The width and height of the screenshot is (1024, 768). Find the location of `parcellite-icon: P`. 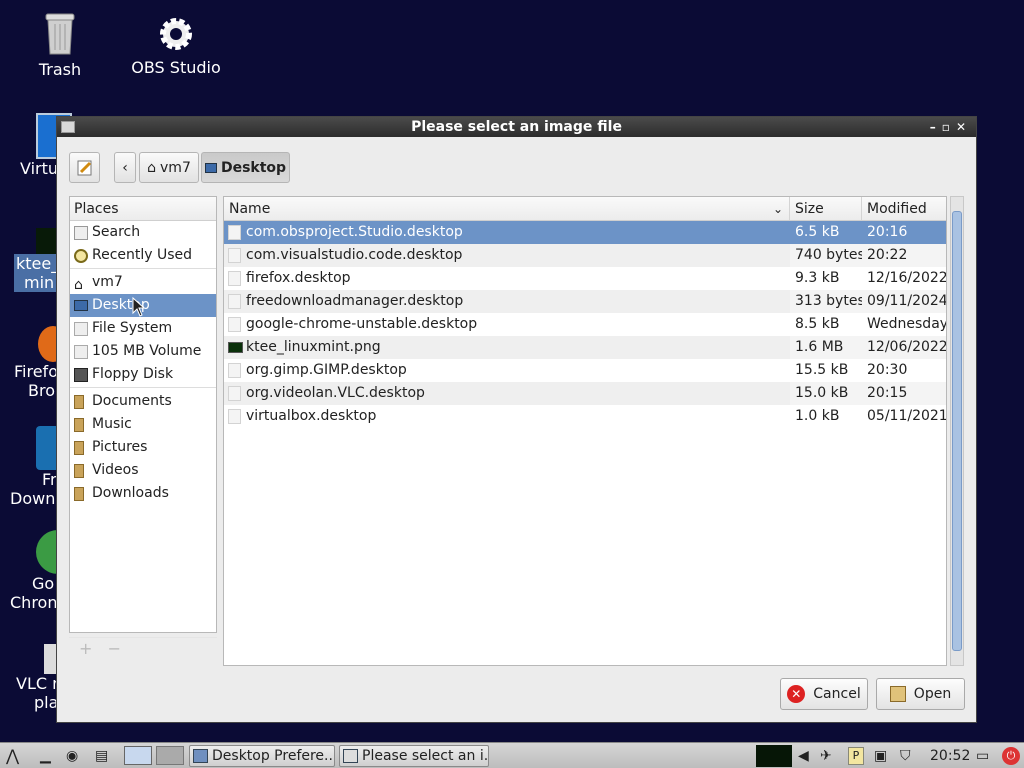

parcellite-icon: P is located at coordinates (856, 756).